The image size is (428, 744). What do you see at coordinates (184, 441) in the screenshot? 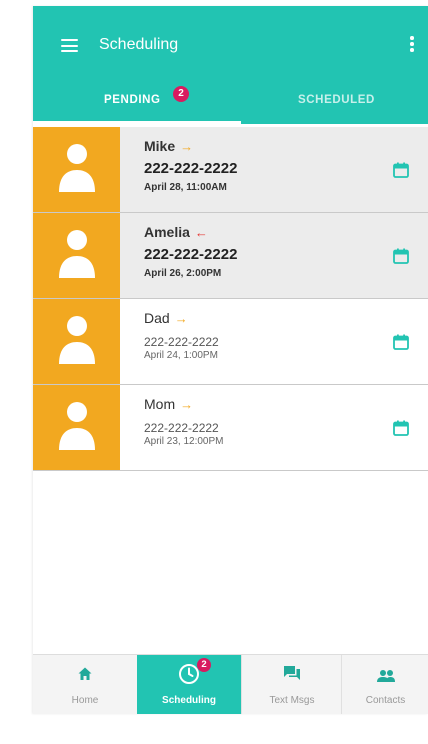
I see `contact-date: April 23, 12:00PM` at bounding box center [184, 441].